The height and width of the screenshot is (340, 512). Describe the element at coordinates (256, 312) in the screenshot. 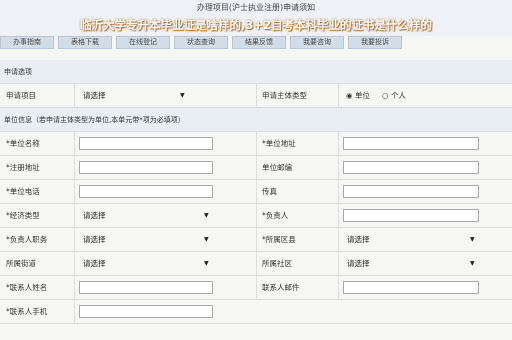

I see `row-contact-mobile: *联系人手机` at that location.